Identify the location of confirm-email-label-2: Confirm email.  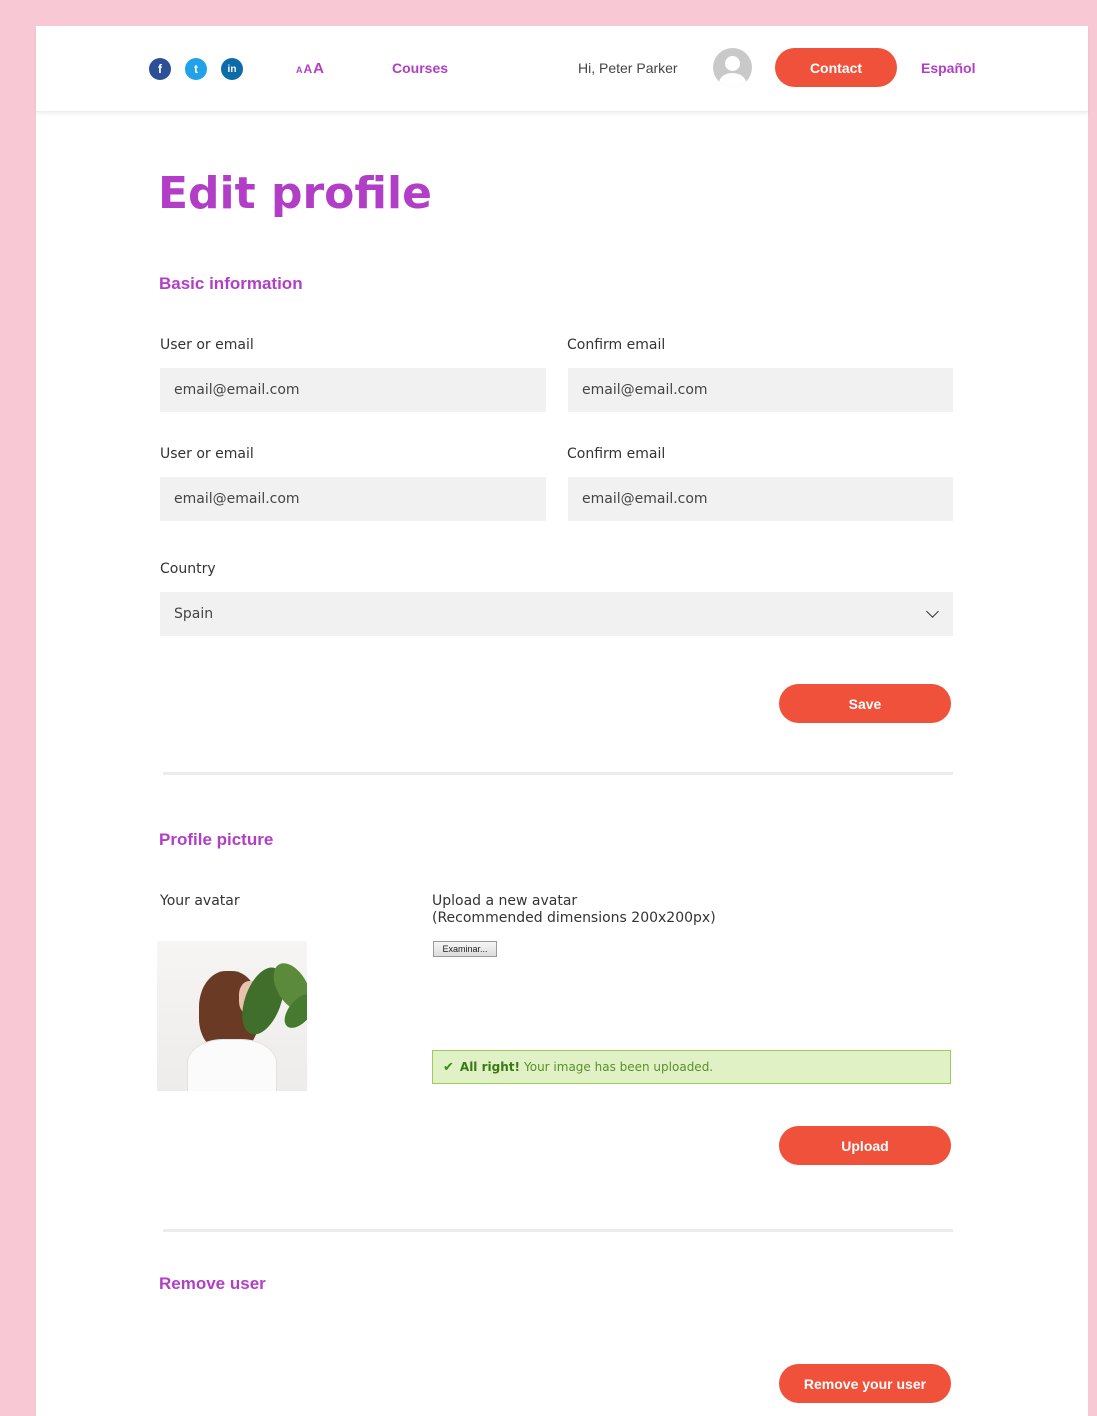
(616, 454).